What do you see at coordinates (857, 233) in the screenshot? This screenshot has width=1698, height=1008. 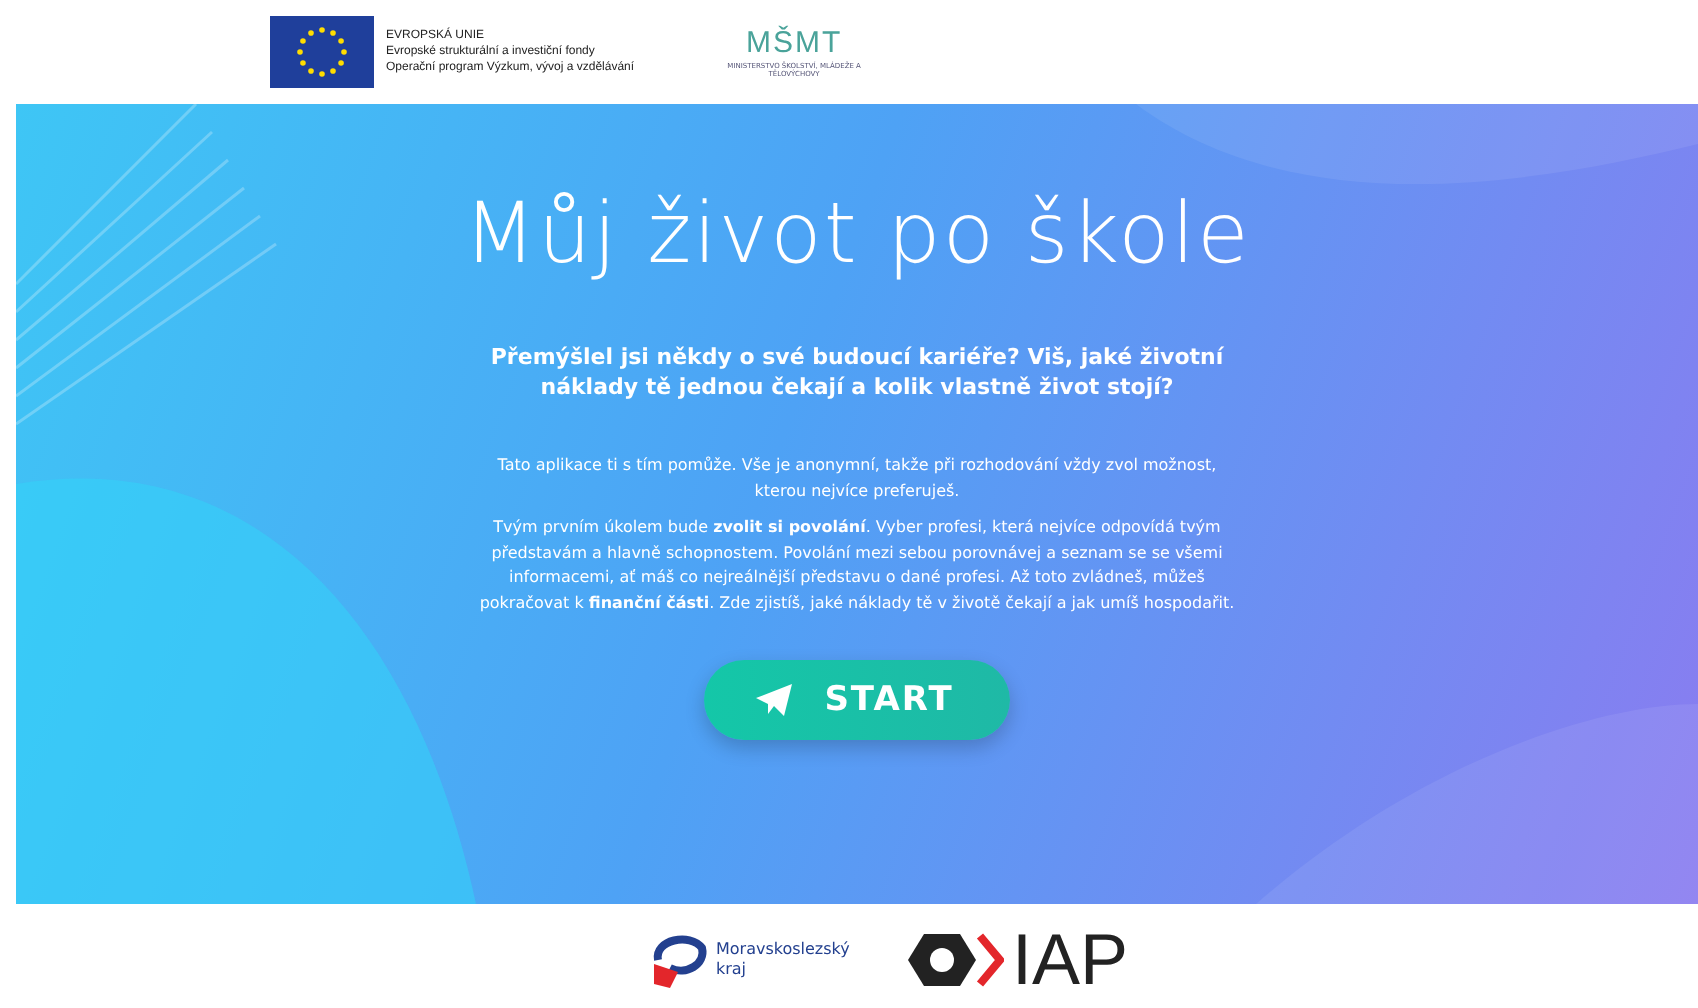 I see `page-title: Můj život po škole` at bounding box center [857, 233].